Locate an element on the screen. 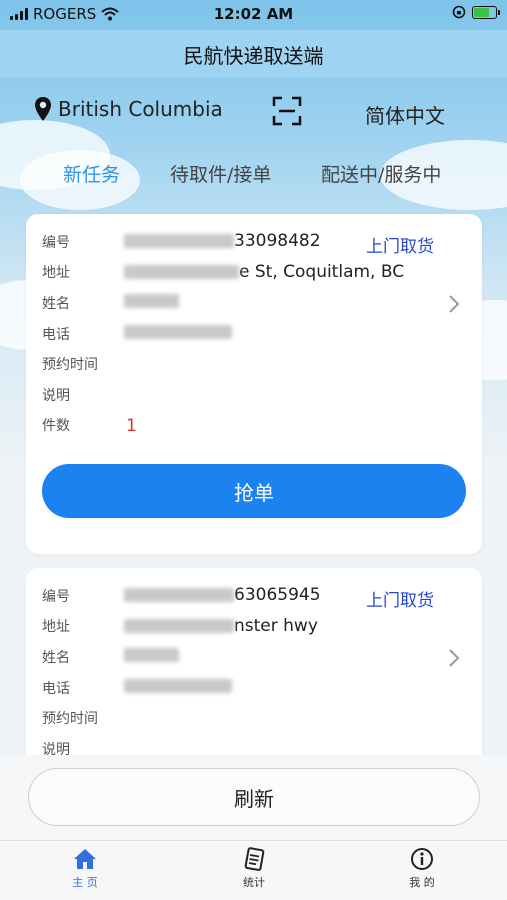  label-pieces: 件数 is located at coordinates (56, 426).